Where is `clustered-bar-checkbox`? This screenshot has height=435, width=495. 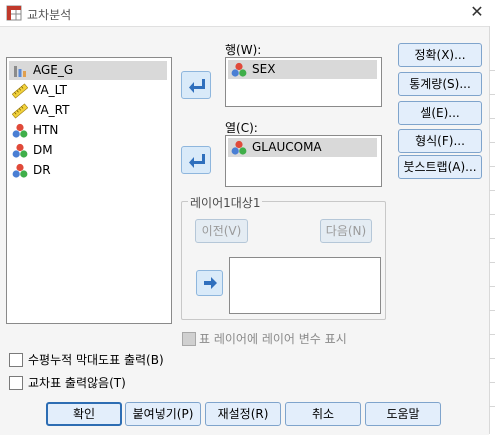 clustered-bar-checkbox is located at coordinates (16, 360).